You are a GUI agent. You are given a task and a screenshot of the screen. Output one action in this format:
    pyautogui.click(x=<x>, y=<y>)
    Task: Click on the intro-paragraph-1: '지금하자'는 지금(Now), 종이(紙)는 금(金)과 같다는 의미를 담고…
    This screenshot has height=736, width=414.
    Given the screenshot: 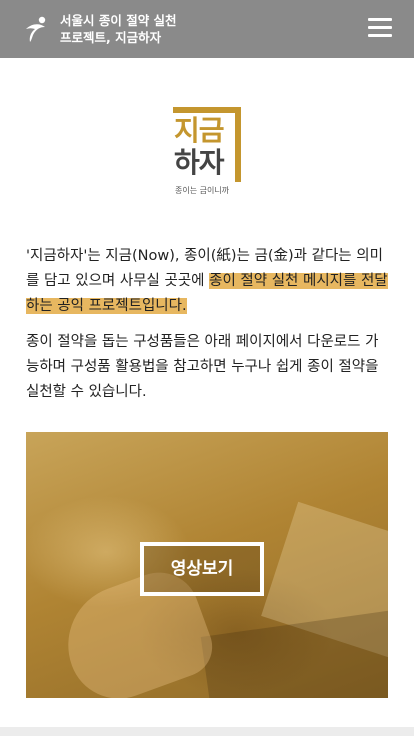 What is the action you would take?
    pyautogui.click(x=208, y=281)
    